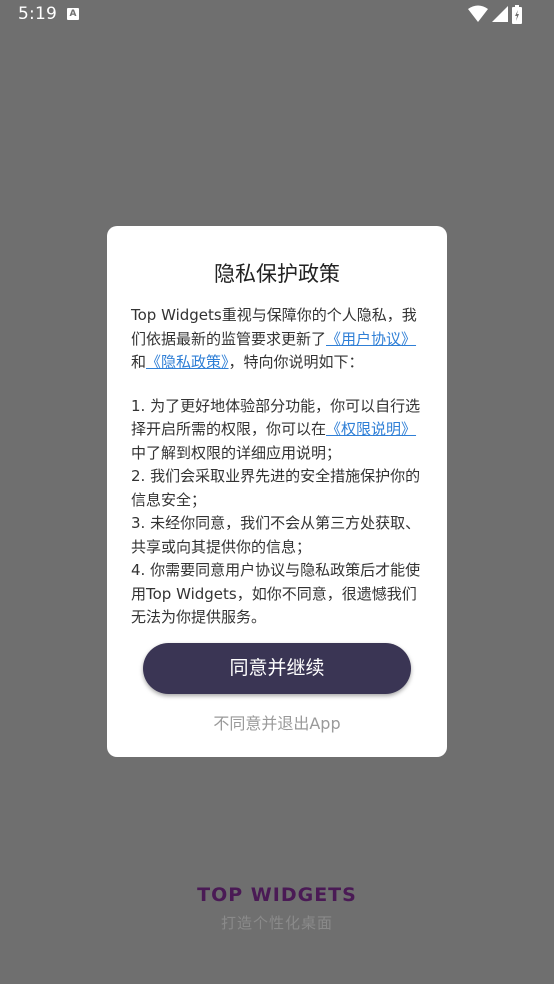 The height and width of the screenshot is (984, 554). Describe the element at coordinates (277, 274) in the screenshot. I see `dialog-title: 隐私保护政策` at that location.